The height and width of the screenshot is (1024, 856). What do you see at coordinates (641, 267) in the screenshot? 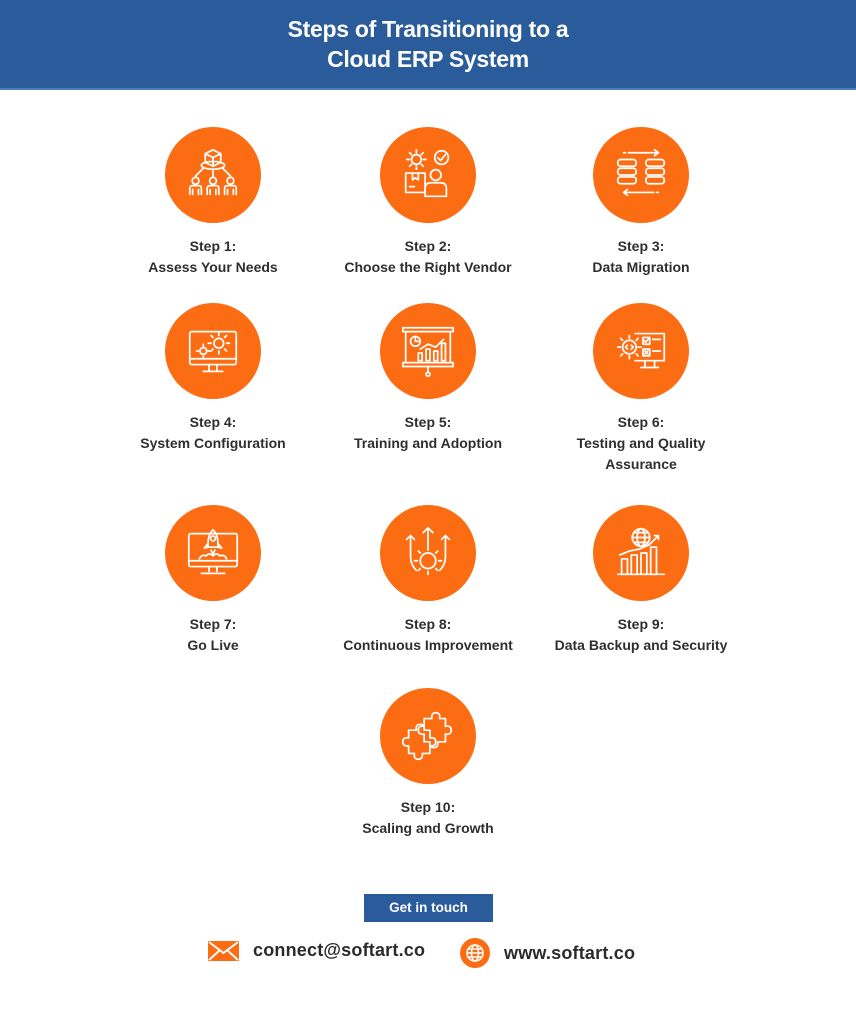
I see `step-3-title: Data Migration` at bounding box center [641, 267].